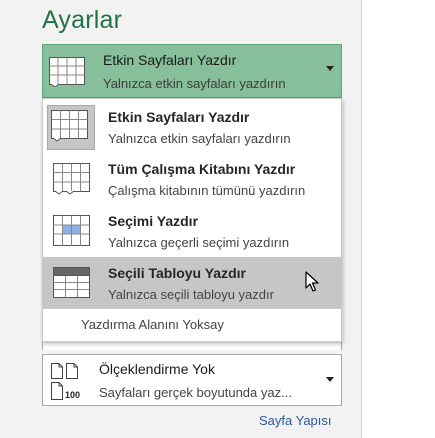 This screenshot has height=438, width=435. What do you see at coordinates (73, 285) in the screenshot?
I see `table-icon` at bounding box center [73, 285].